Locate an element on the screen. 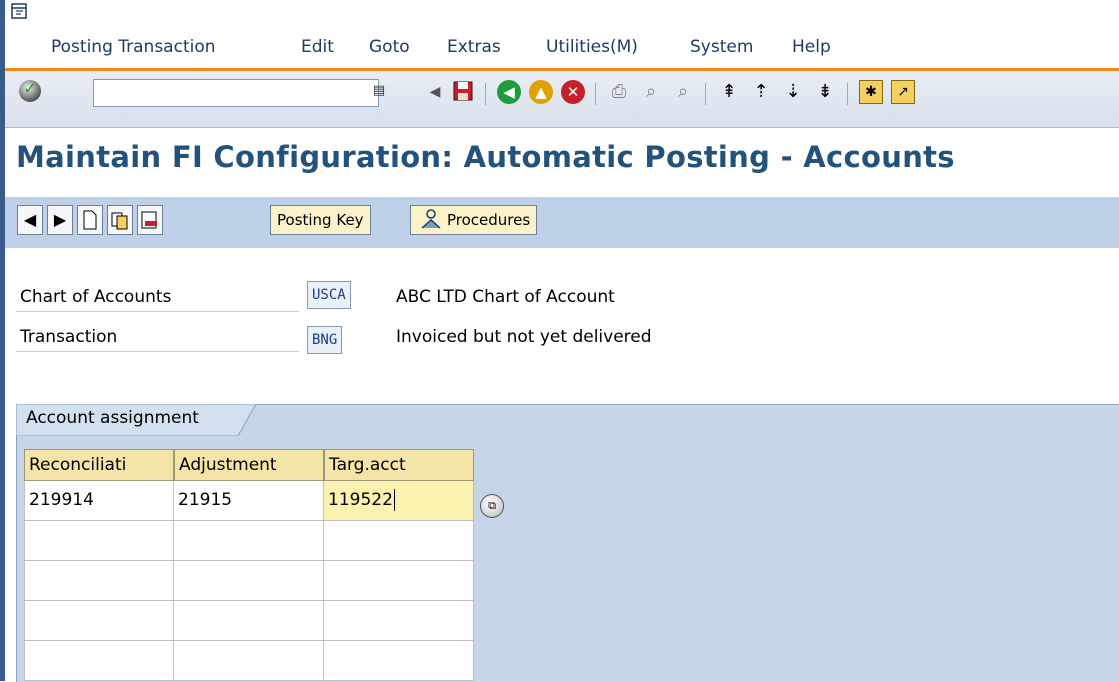 Image resolution: width=1119 pixels, height=682 pixels. chart-of-accounts-label: Chart of Accounts is located at coordinates (157, 297).